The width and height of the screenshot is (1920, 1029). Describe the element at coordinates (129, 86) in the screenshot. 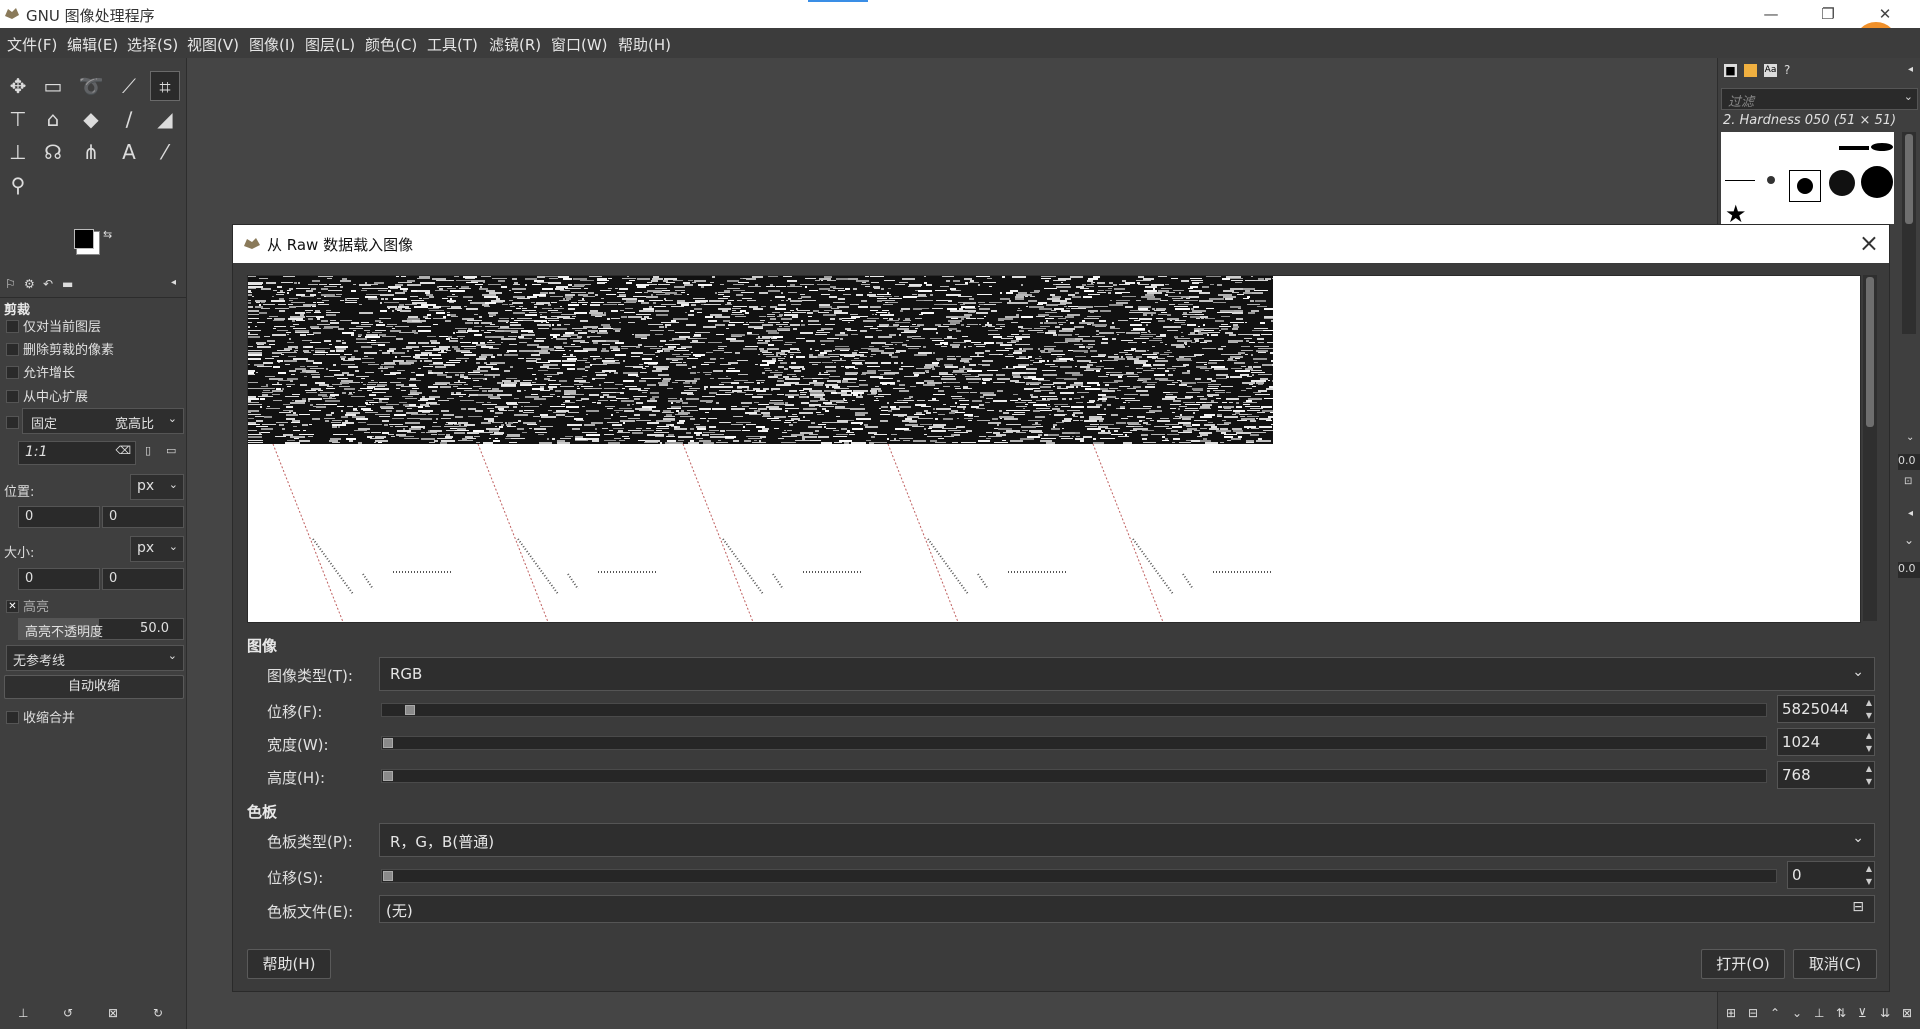

I see `fuzzy-select-icon: ⟋` at that location.